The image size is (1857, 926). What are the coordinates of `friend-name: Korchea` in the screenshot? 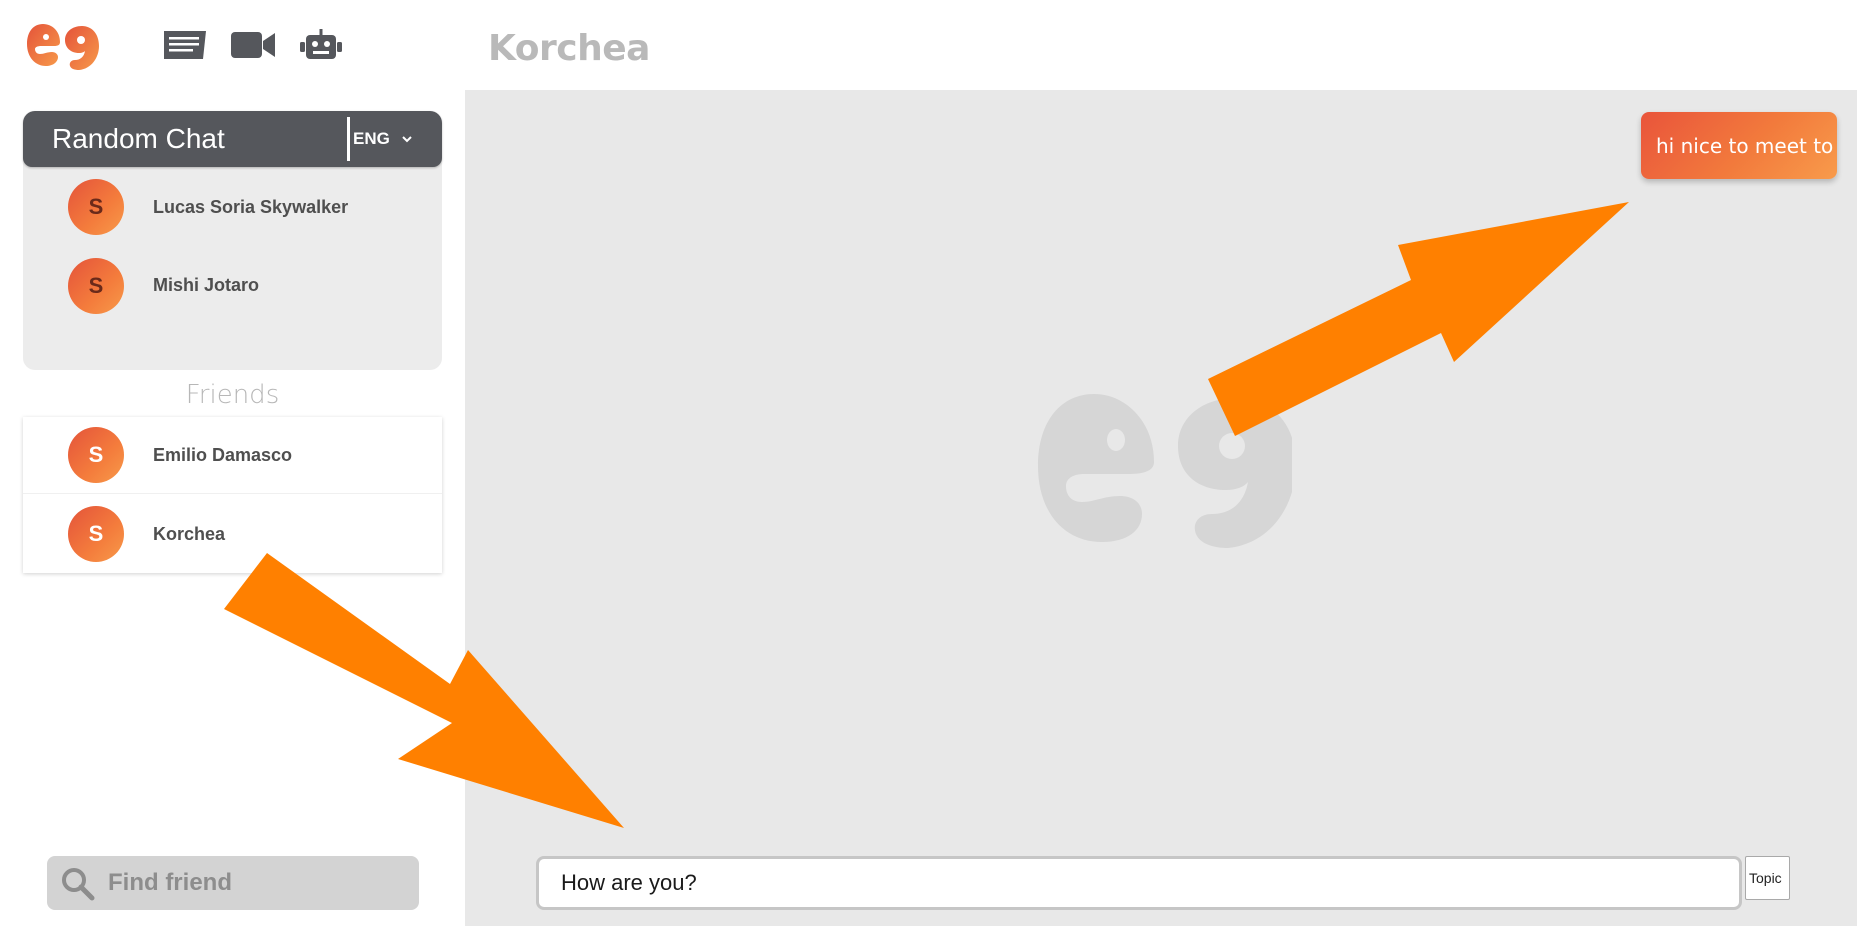 It's located at (189, 534).